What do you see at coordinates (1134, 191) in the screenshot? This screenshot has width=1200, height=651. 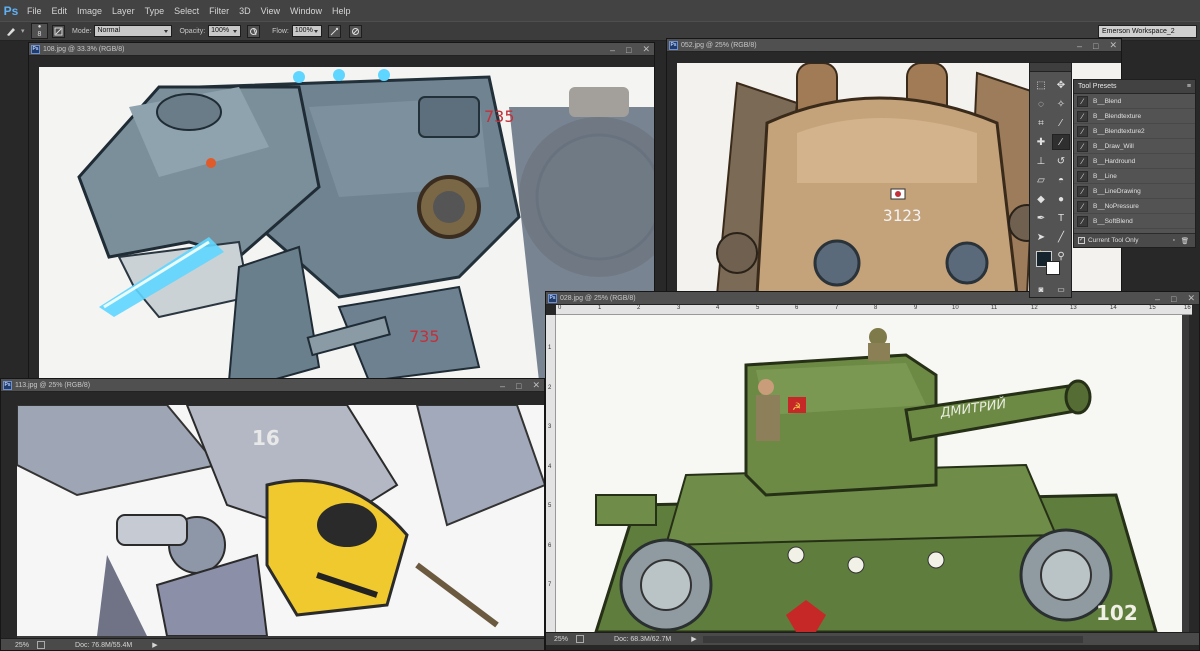 I see `preset-item: ∕ B__LineDrawing` at bounding box center [1134, 191].